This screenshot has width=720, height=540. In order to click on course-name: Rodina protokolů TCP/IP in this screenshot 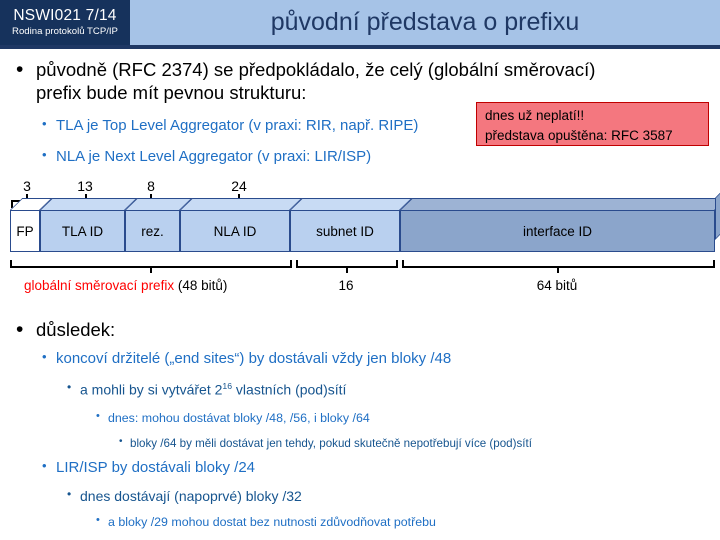, I will do `click(65, 31)`.